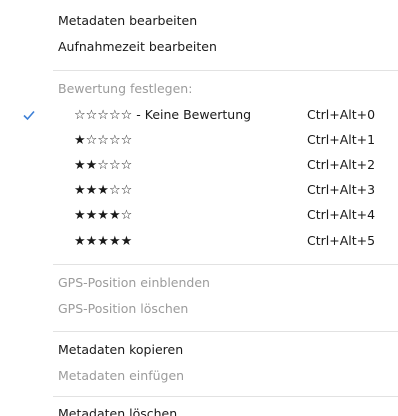 This screenshot has width=398, height=416. What do you see at coordinates (103, 115) in the screenshot?
I see `stars-icon: ☆☆☆☆☆` at bounding box center [103, 115].